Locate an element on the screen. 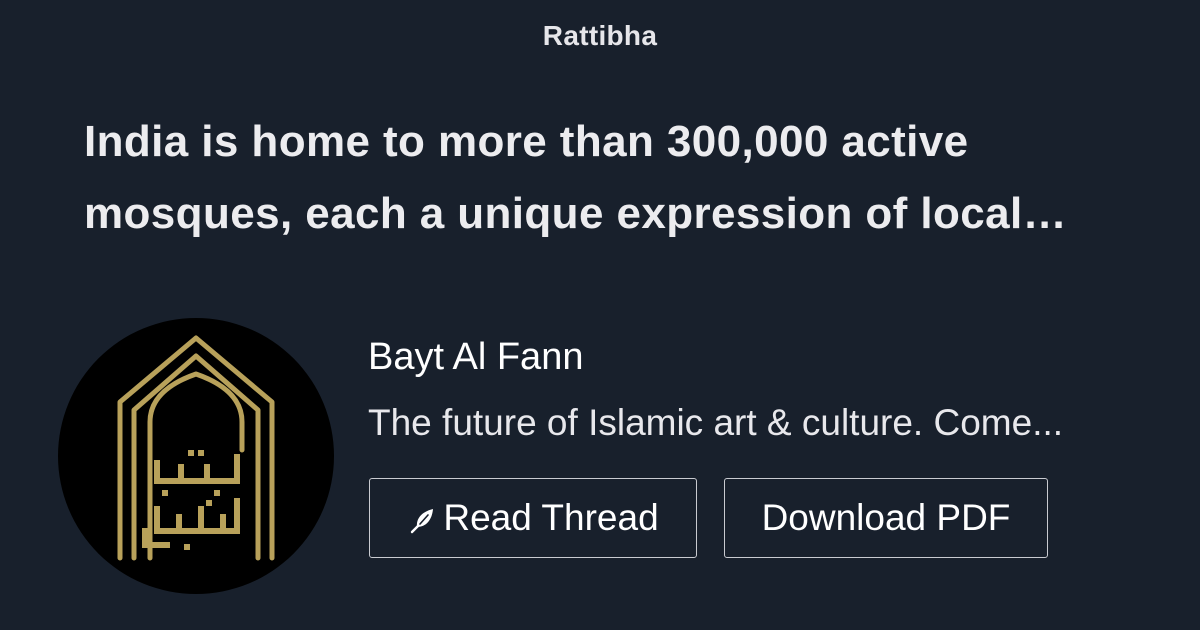  read-thread-button: Read Thread is located at coordinates (533, 518).